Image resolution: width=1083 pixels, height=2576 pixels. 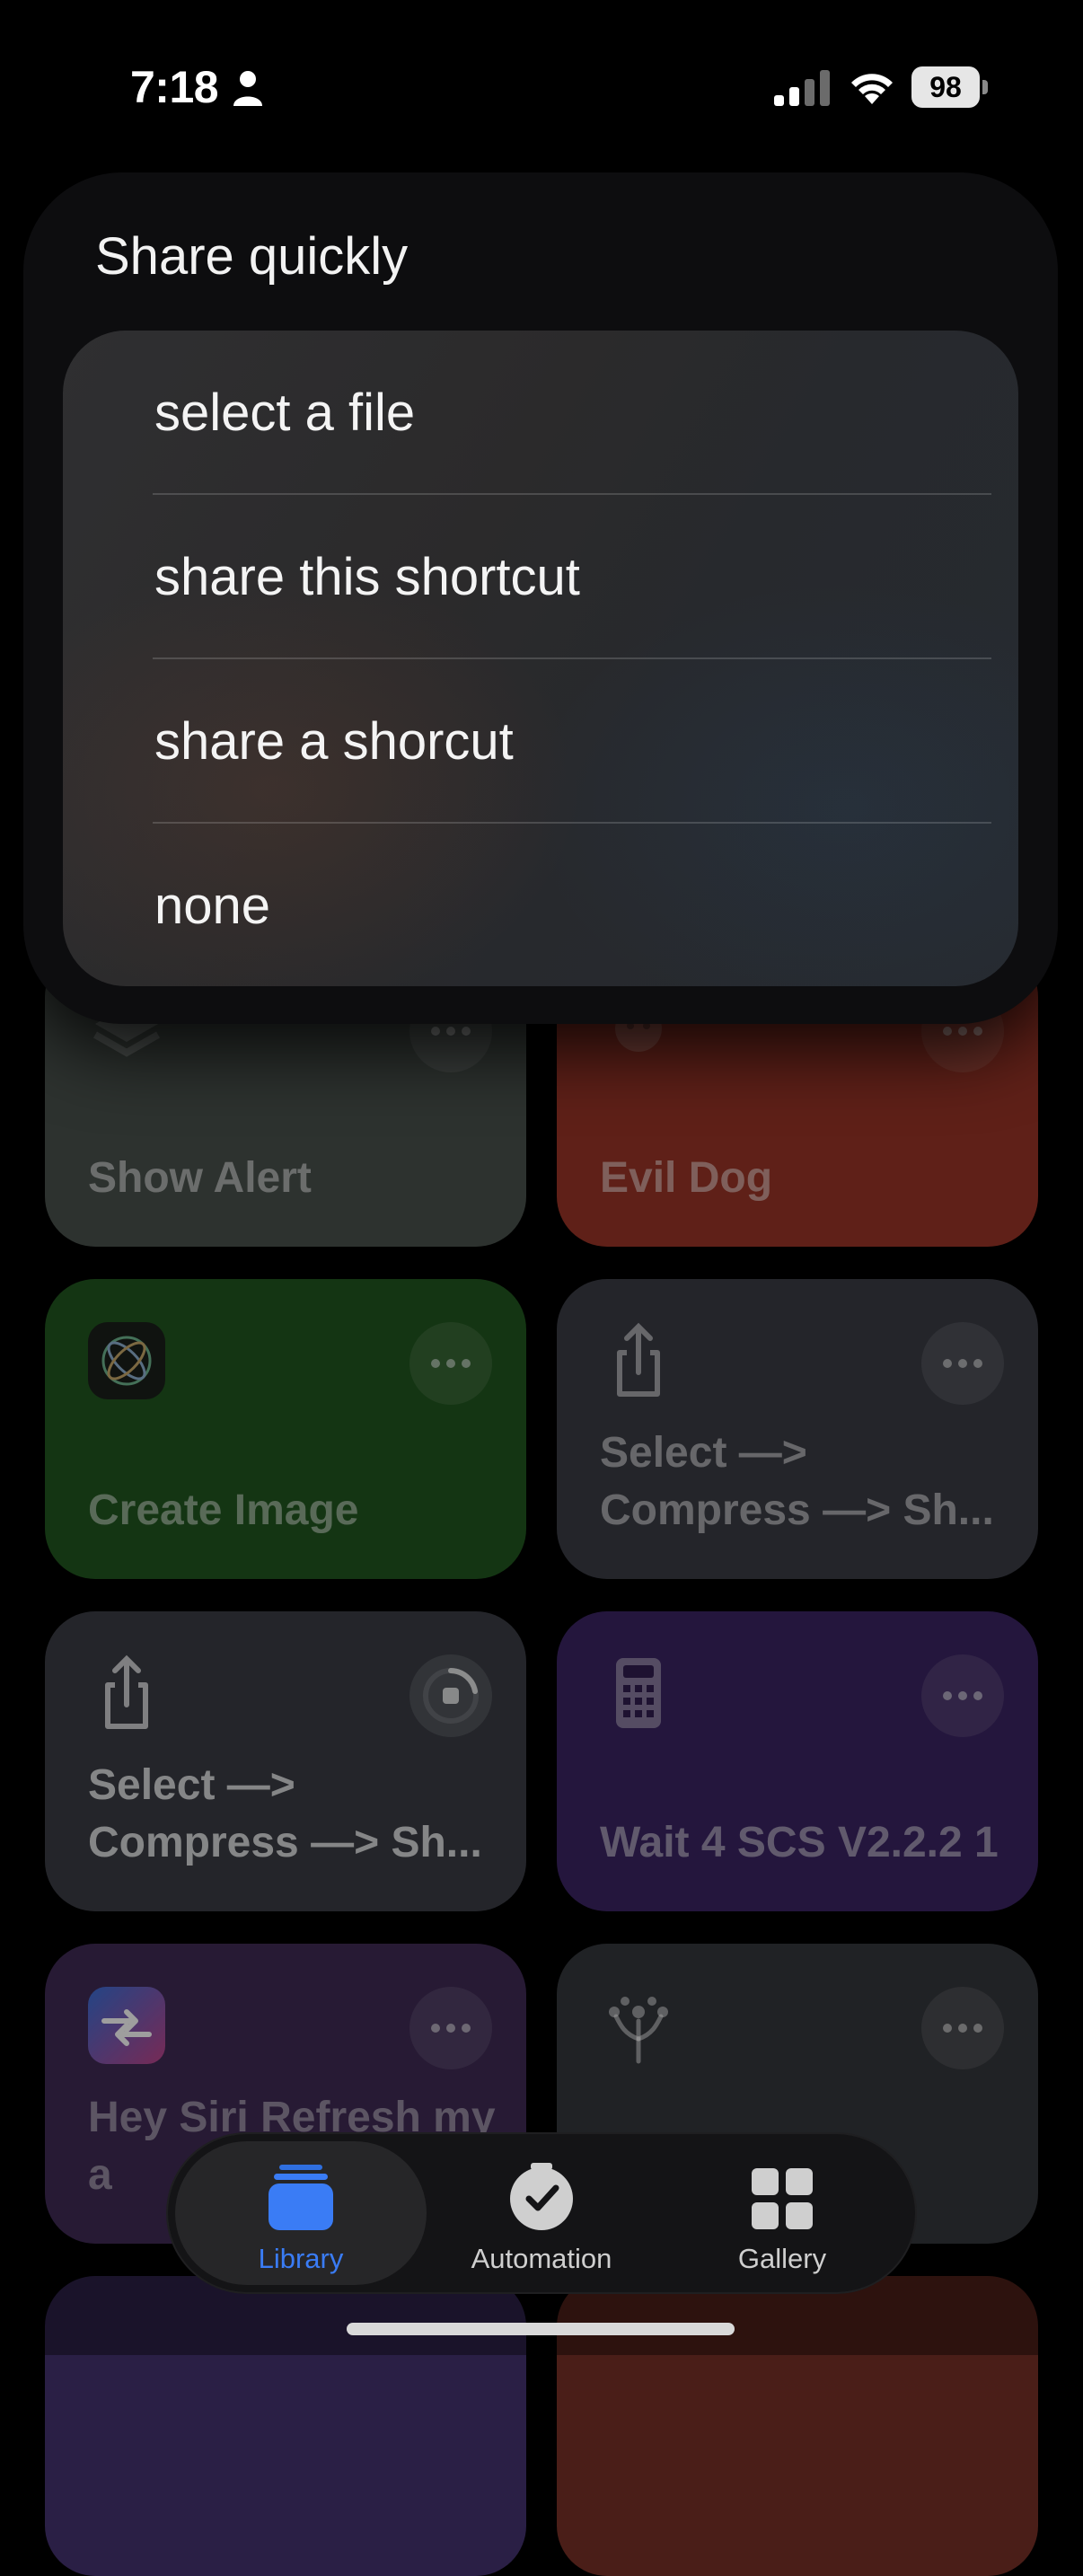 I want to click on tab-label: Gallery, so click(x=782, y=2258).